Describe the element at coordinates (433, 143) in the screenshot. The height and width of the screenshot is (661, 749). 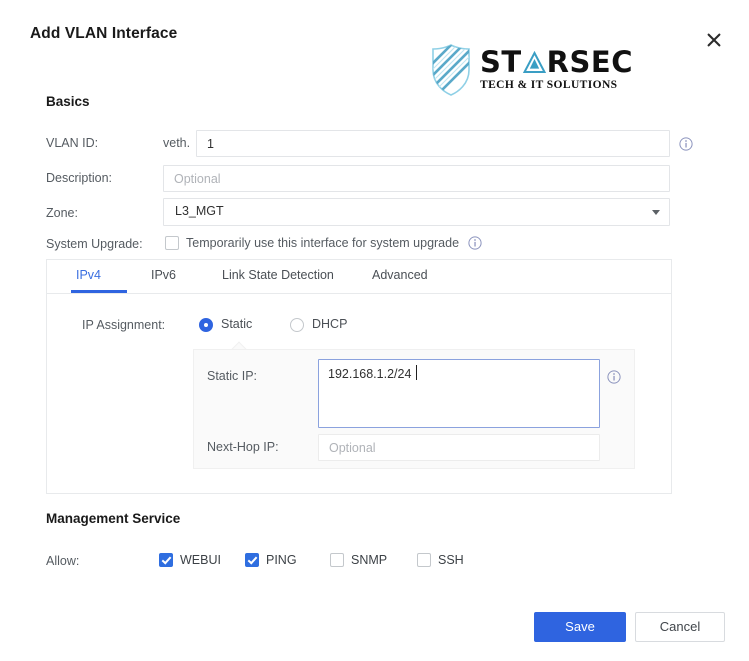
I see `vlan-id-input` at that location.